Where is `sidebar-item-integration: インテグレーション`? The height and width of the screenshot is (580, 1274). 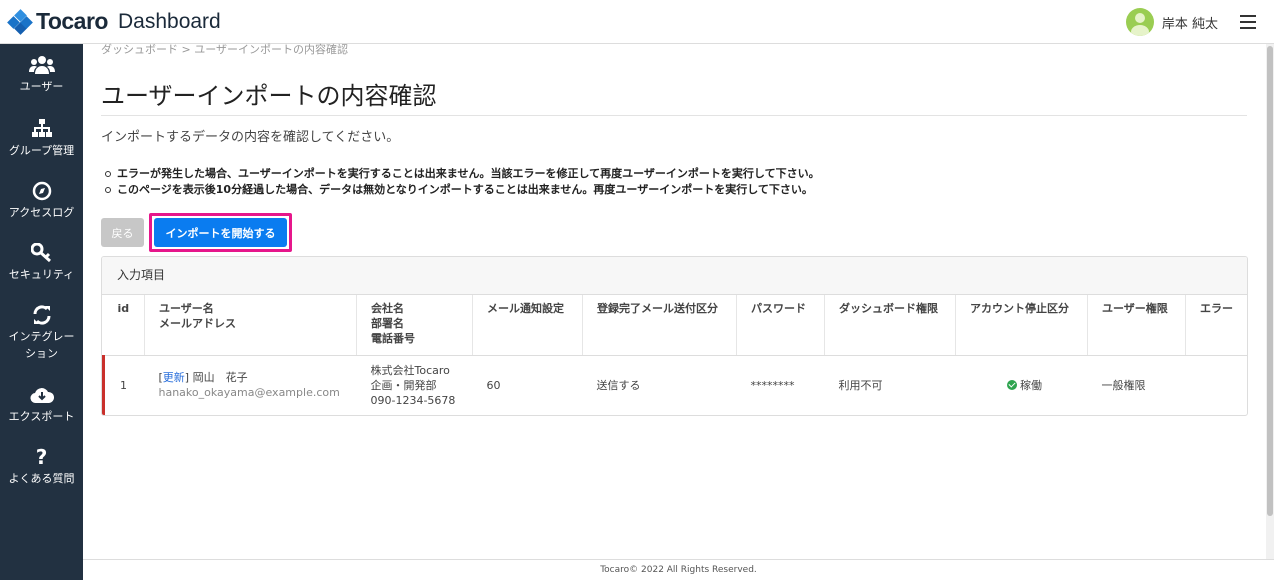 sidebar-item-integration: インテグレーション is located at coordinates (41, 333).